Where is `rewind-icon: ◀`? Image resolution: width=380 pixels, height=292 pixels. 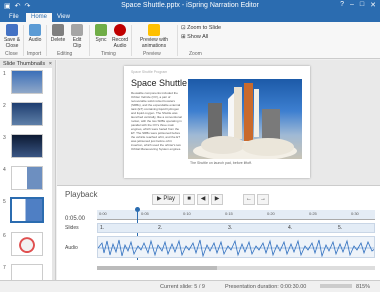
rewind-icon: ◀ is located at coordinates (203, 199).